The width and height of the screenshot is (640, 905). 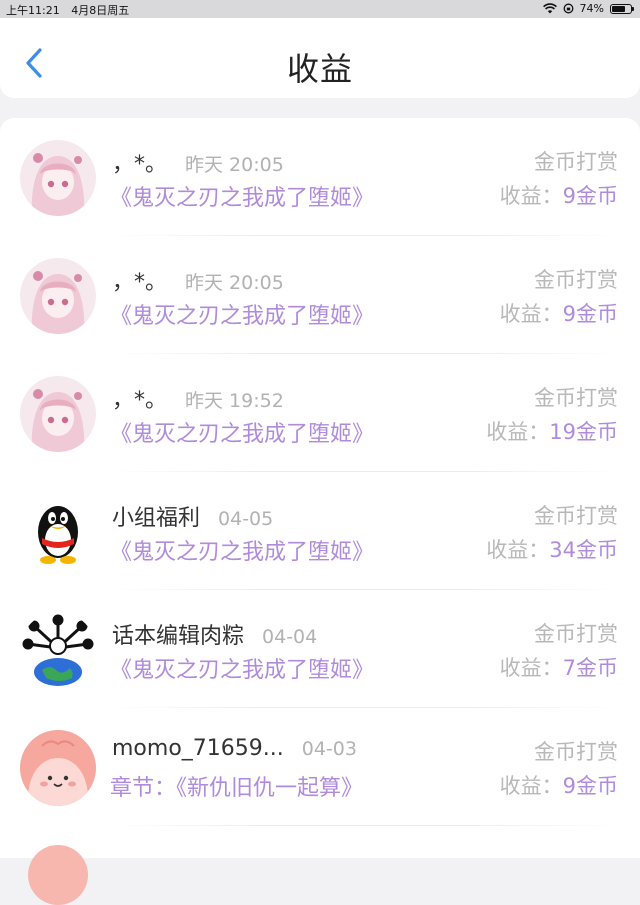 I want to click on list-item: 话本编辑肉粽 04-04 《鬼灭之刃之我成了堕姬》 金币打赏 收益：7金币, so click(x=320, y=649).